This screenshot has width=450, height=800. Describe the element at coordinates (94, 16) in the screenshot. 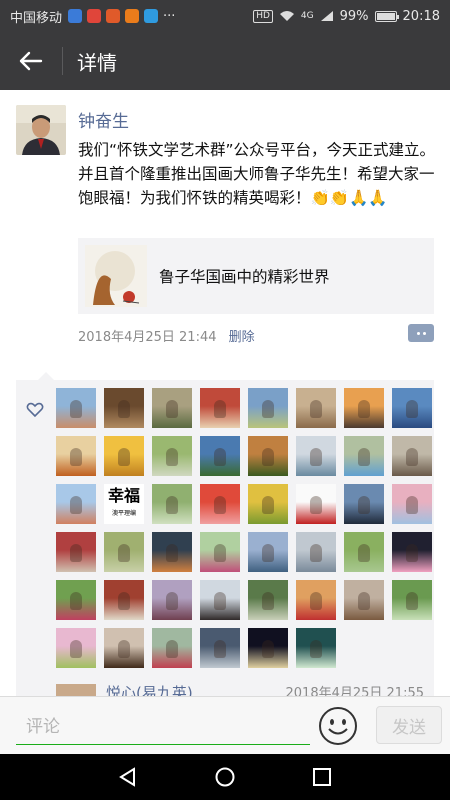

I see `mail-notification-icon` at that location.